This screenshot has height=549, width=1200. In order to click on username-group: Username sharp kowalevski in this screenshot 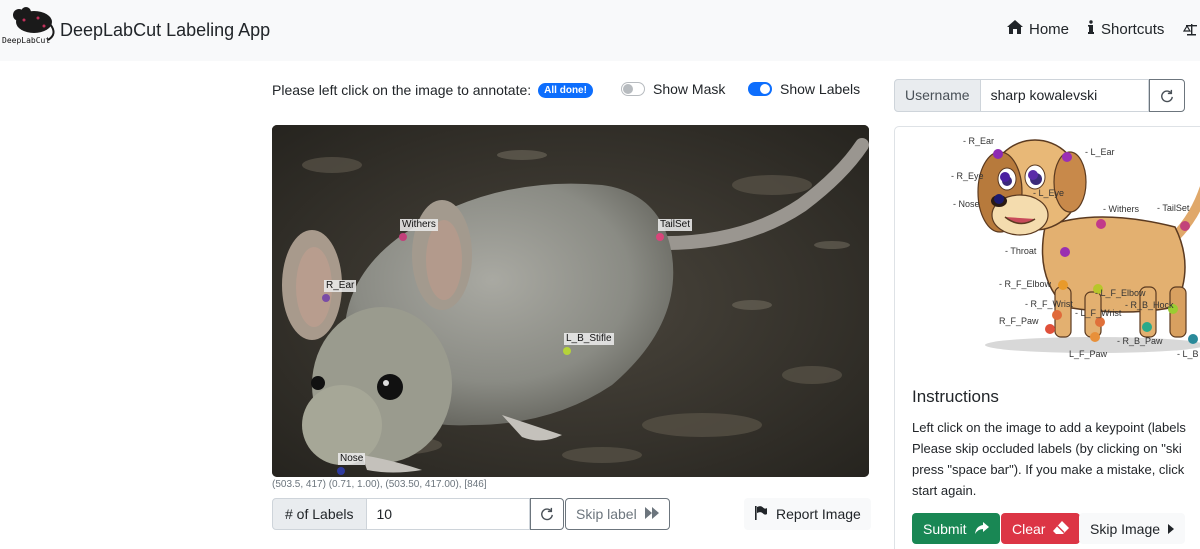, I will do `click(1039, 95)`.